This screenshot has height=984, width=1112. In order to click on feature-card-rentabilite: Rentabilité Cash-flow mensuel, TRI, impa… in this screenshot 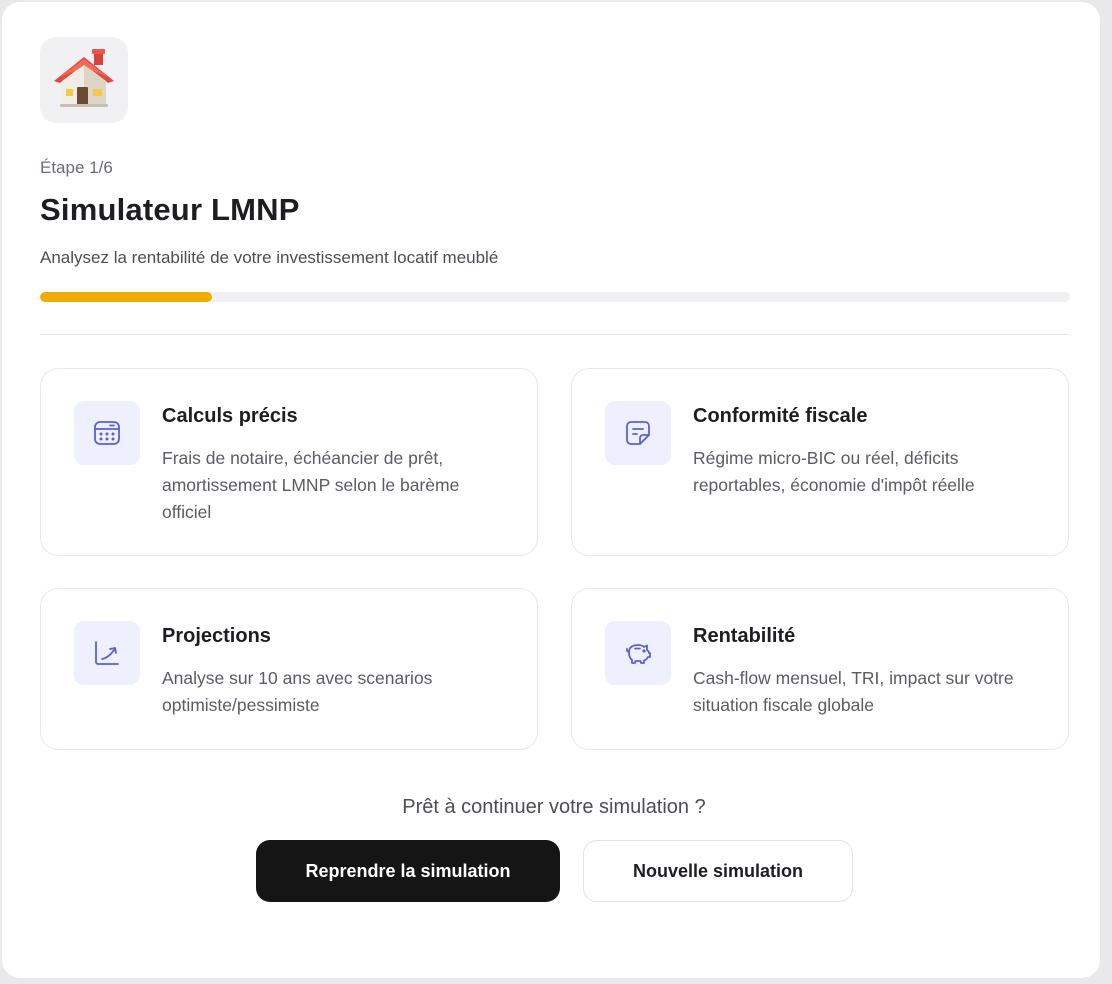, I will do `click(820, 669)`.